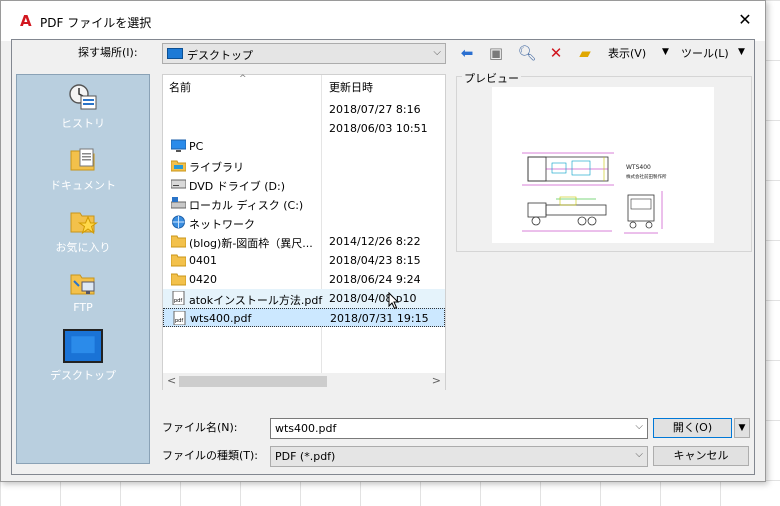  What do you see at coordinates (304, 279) in the screenshot?
I see `list-item: 0420 2018/06/24 9:24` at bounding box center [304, 279].